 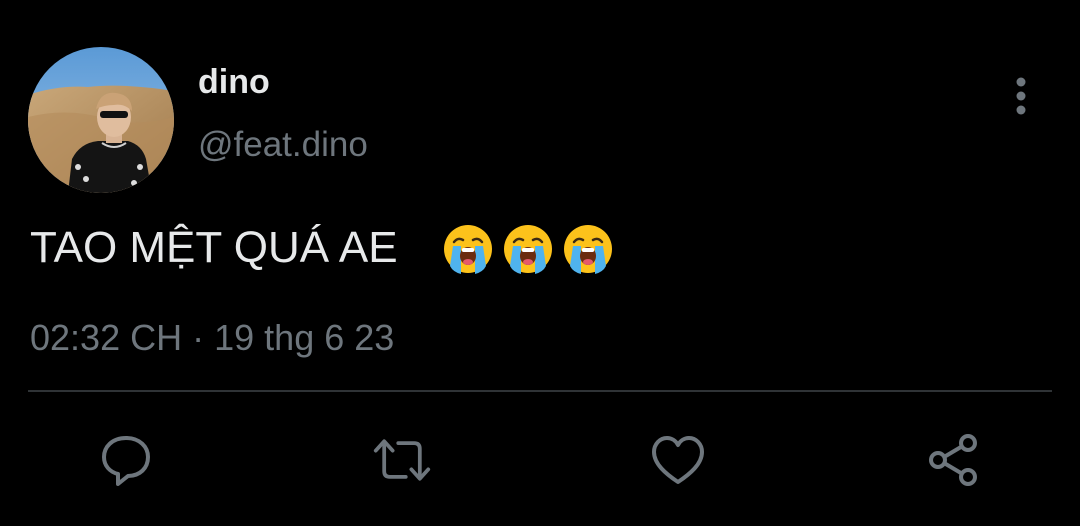 What do you see at coordinates (234, 82) in the screenshot?
I see `display-name: dino` at bounding box center [234, 82].